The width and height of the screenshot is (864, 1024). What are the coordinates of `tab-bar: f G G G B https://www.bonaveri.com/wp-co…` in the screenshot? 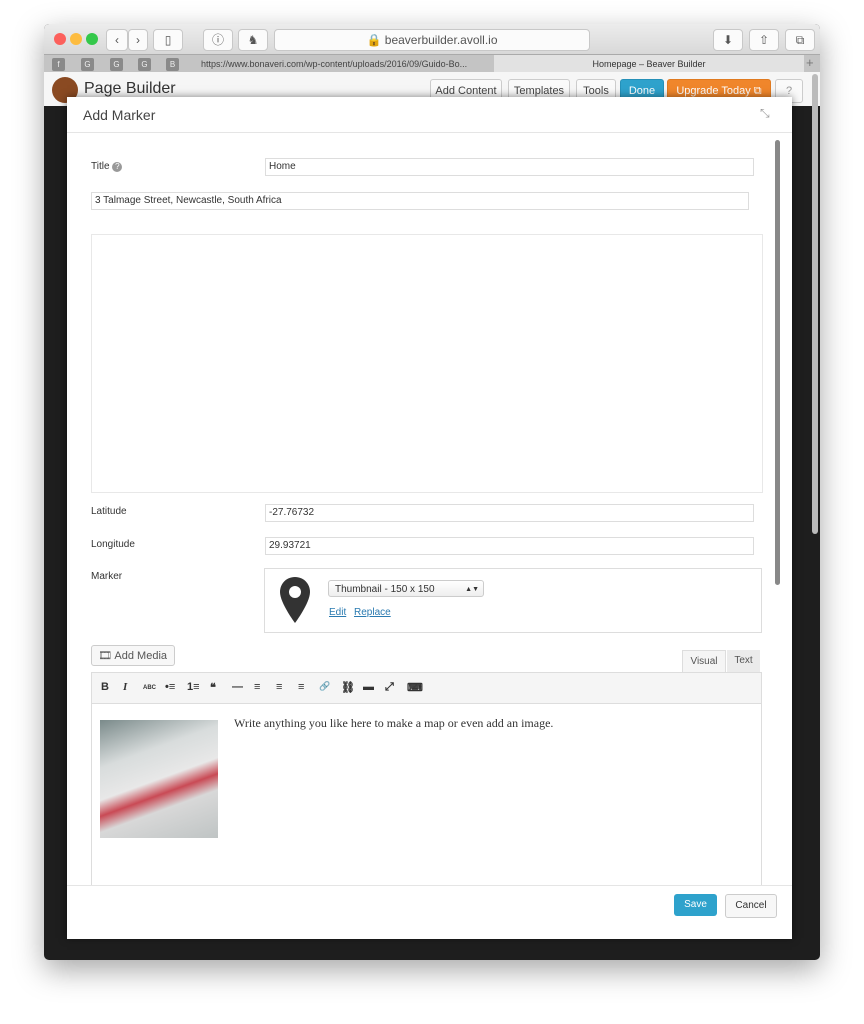 It's located at (432, 63).